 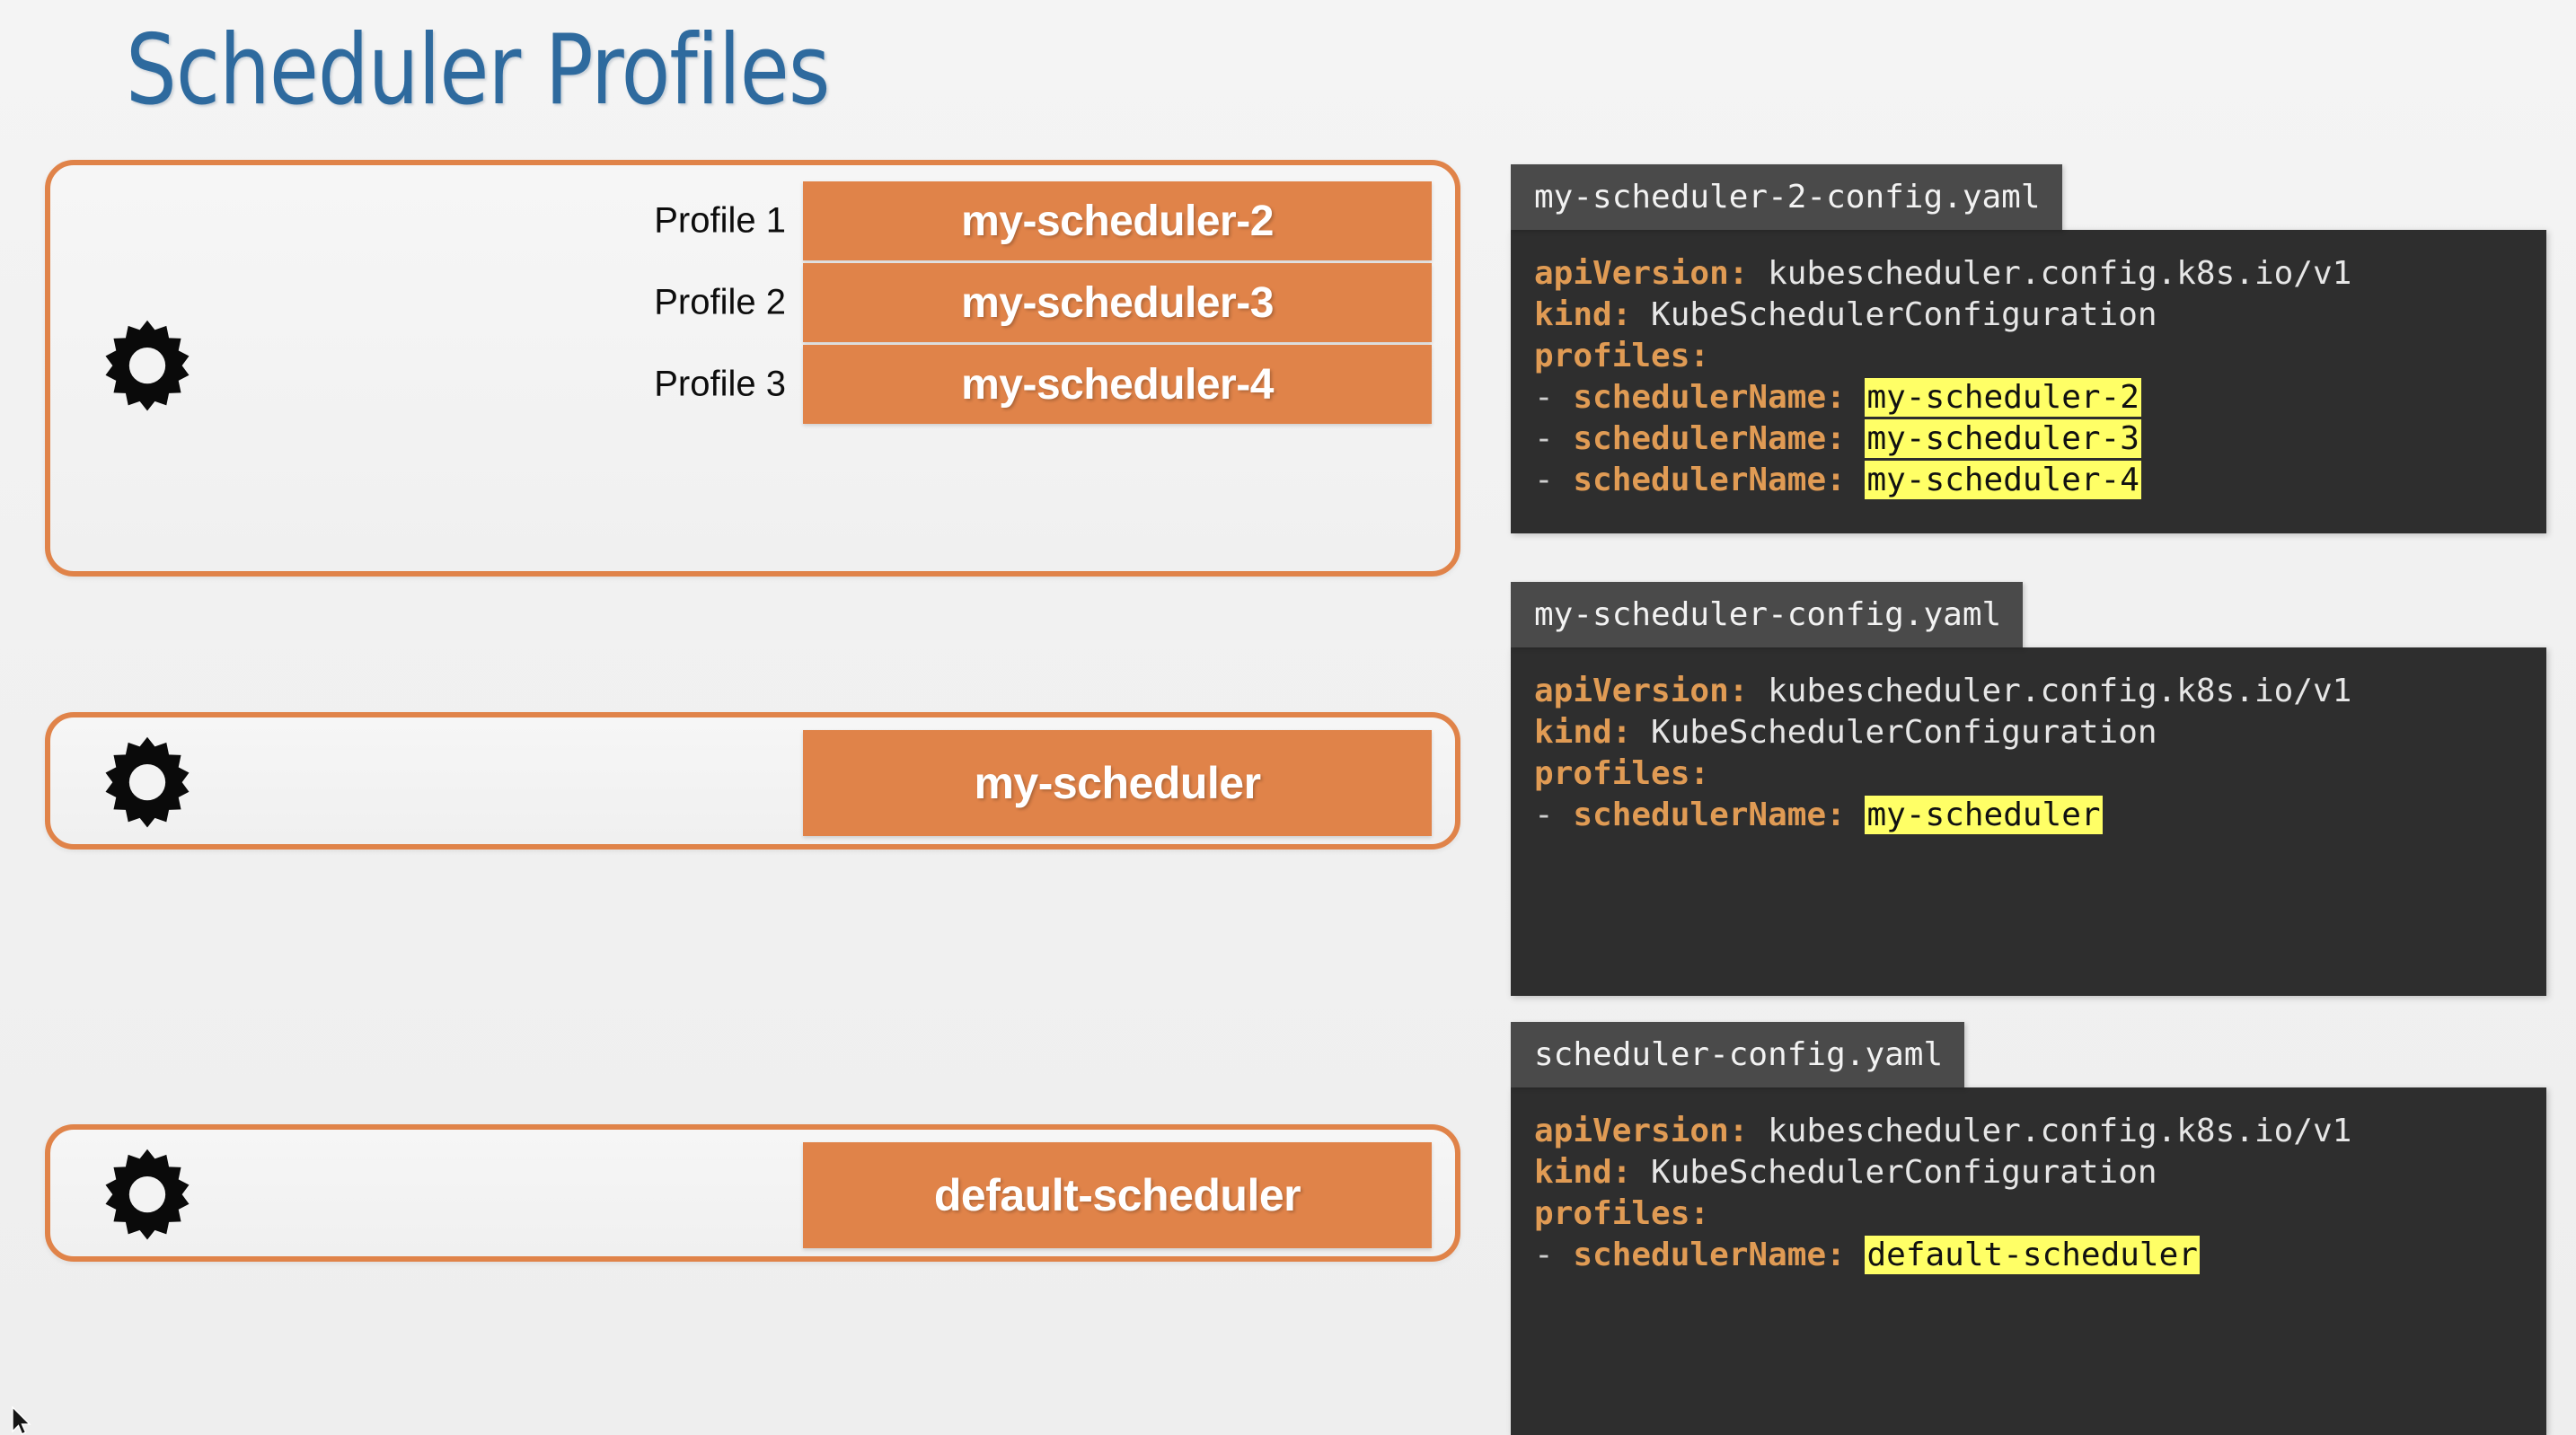 I want to click on scheduler-name-bar: my-scheduler-3, so click(x=1117, y=302).